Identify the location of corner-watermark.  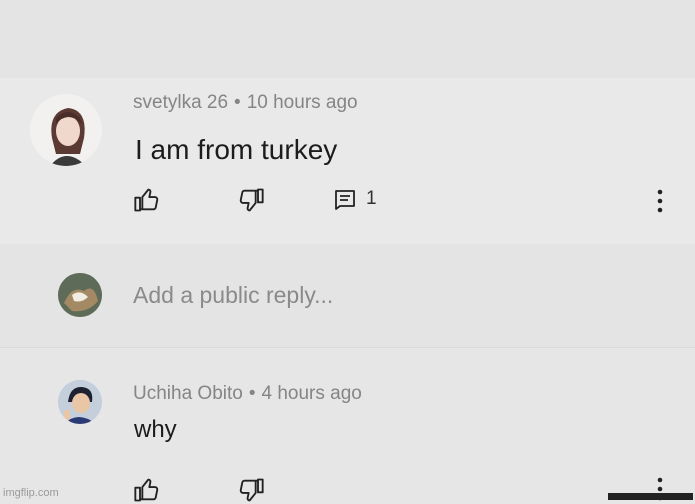
(650, 496).